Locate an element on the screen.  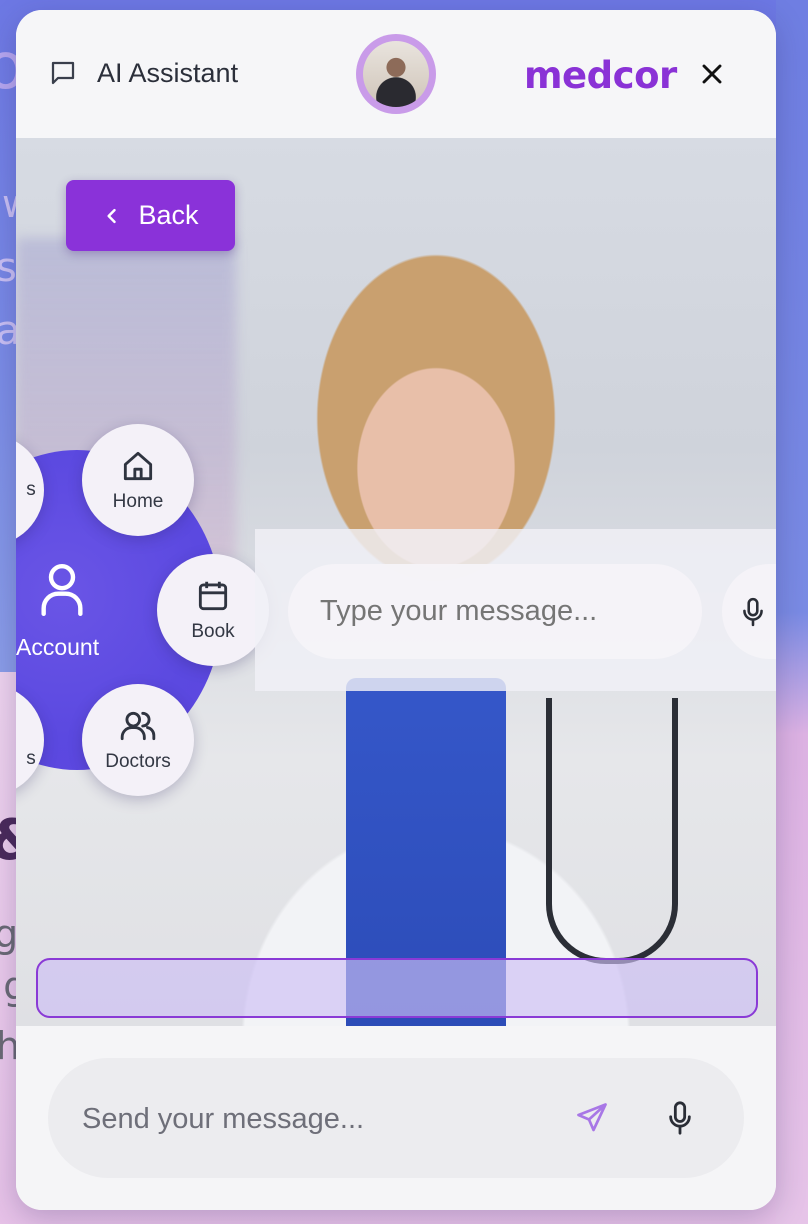
header-title: AI Assistant is located at coordinates (168, 73).